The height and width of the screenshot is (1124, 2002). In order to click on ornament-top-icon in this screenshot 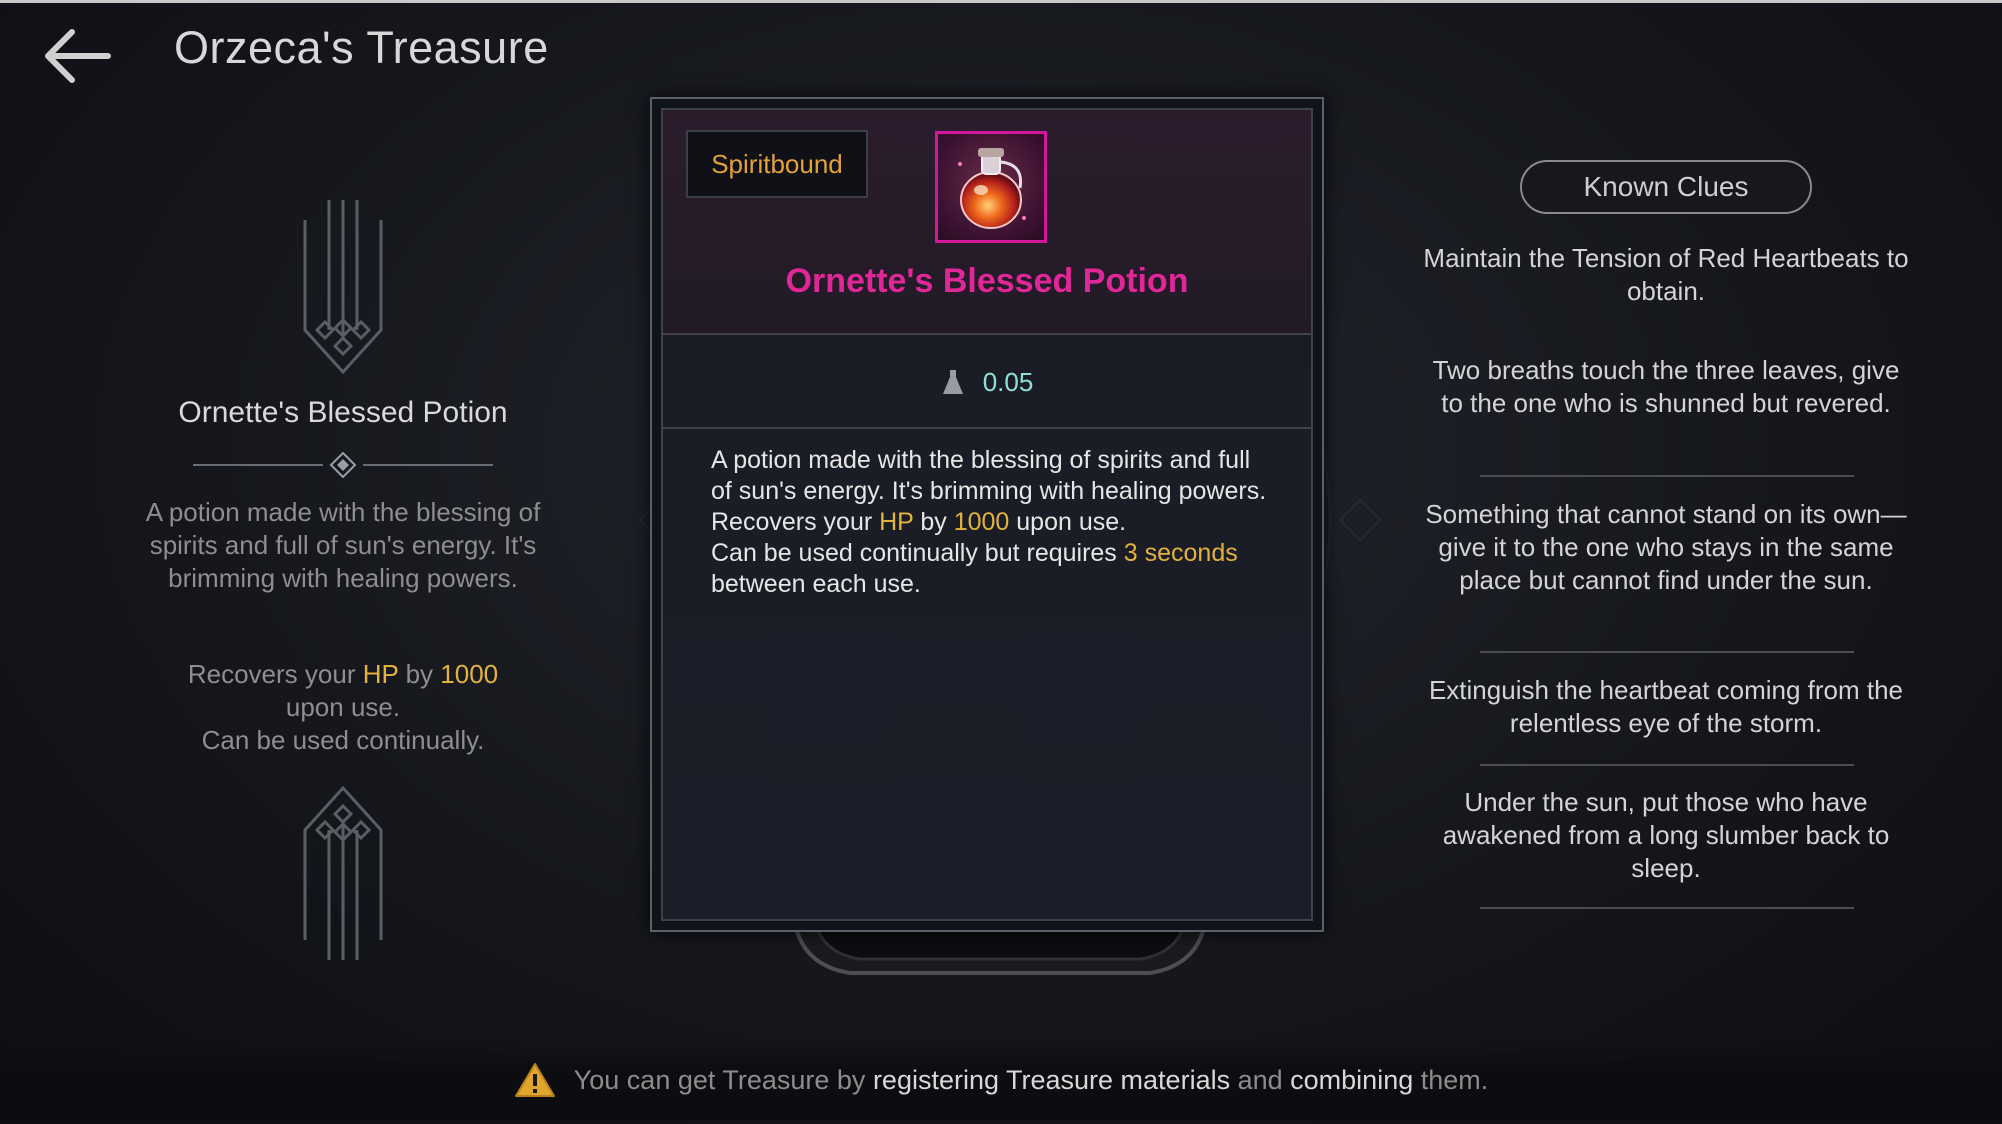, I will do `click(343, 287)`.